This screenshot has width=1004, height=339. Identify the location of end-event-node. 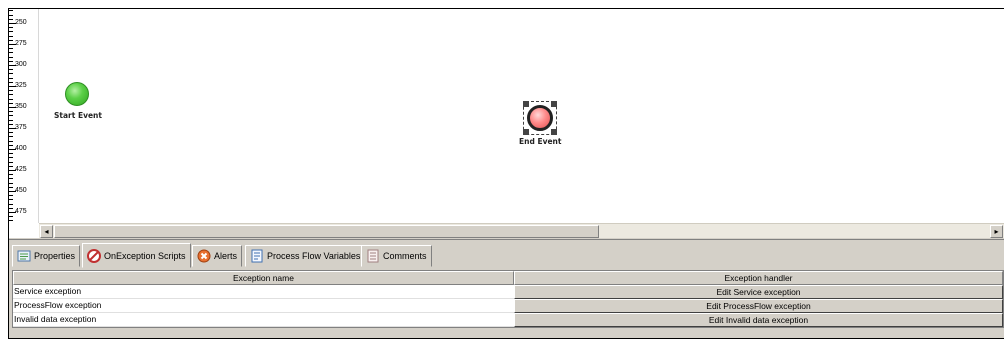
(540, 118).